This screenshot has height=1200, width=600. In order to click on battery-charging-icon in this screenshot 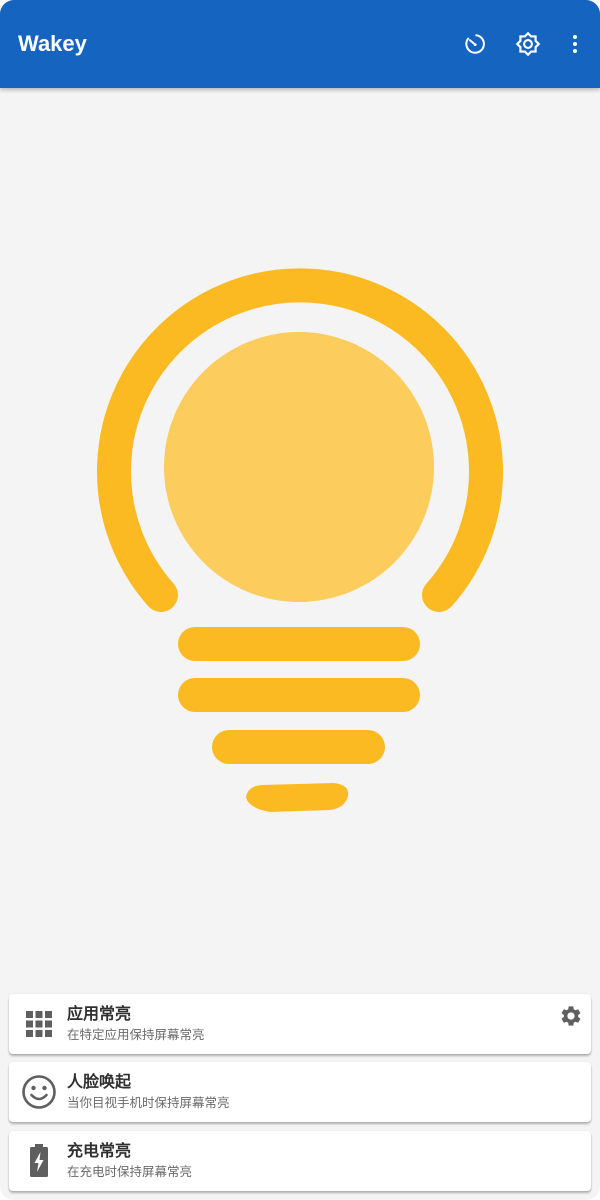, I will do `click(39, 1161)`.